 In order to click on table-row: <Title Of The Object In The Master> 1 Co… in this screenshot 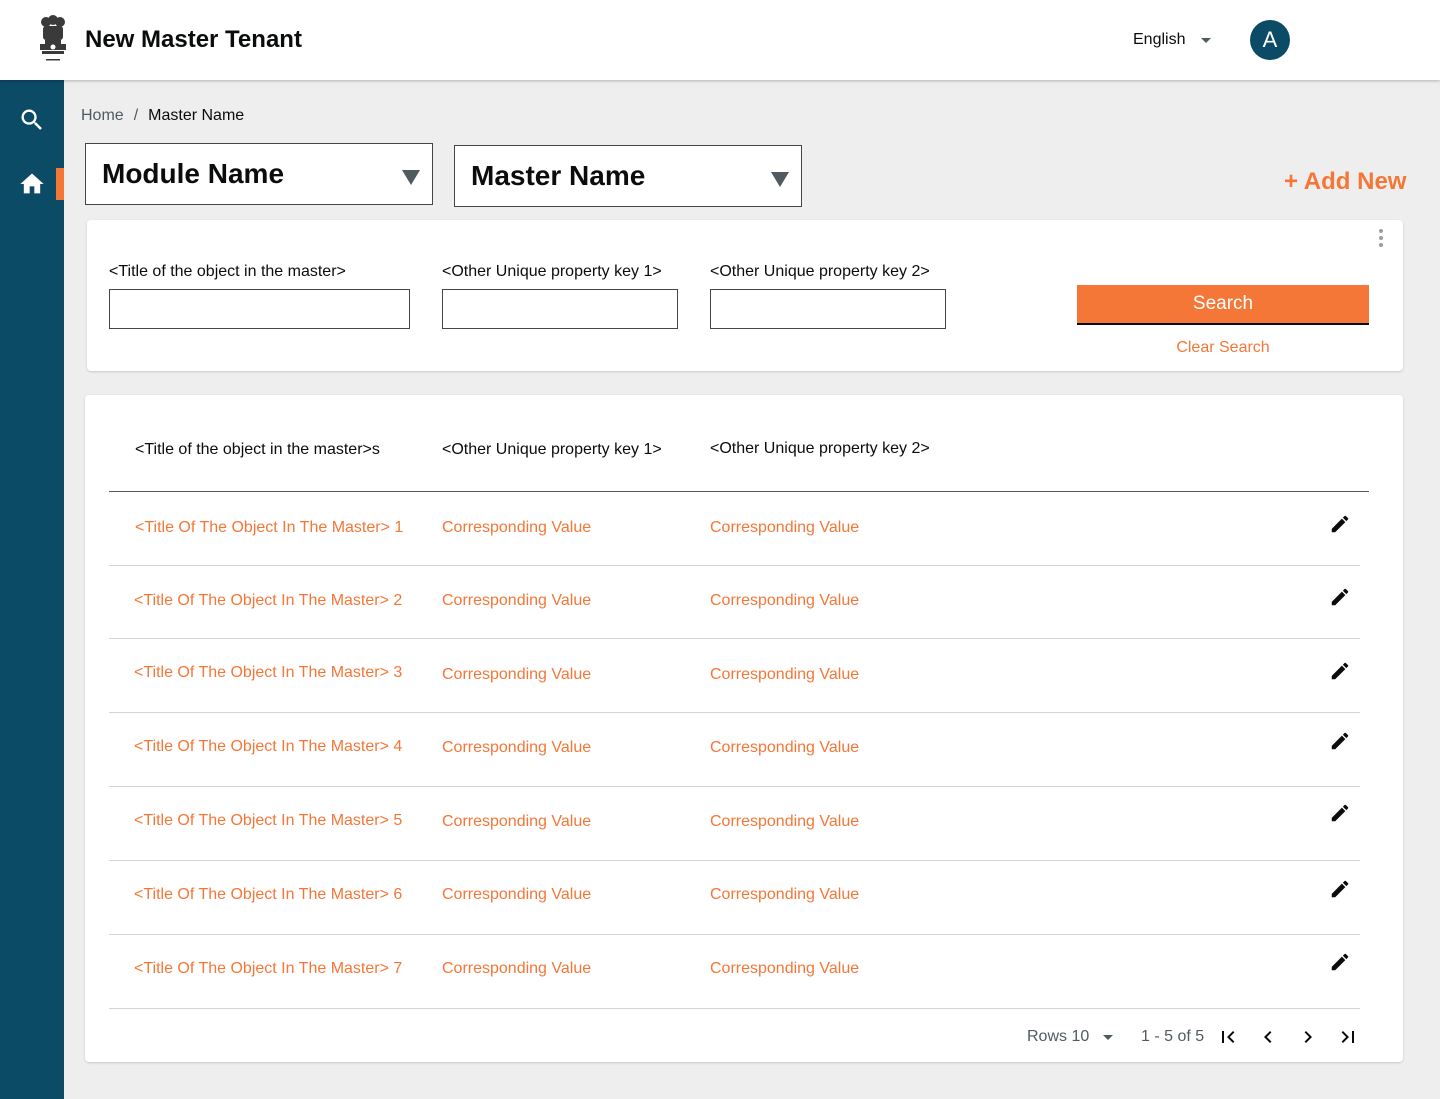, I will do `click(734, 529)`.